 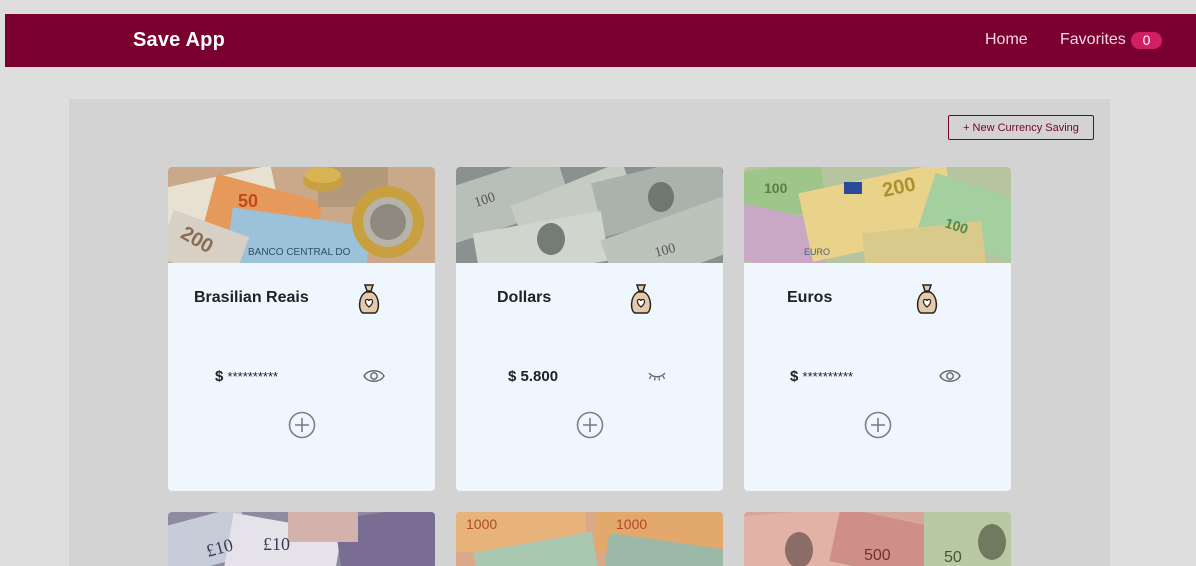 What do you see at coordinates (1021, 127) in the screenshot?
I see `new-currency-saving-button: + New Currency Saving` at bounding box center [1021, 127].